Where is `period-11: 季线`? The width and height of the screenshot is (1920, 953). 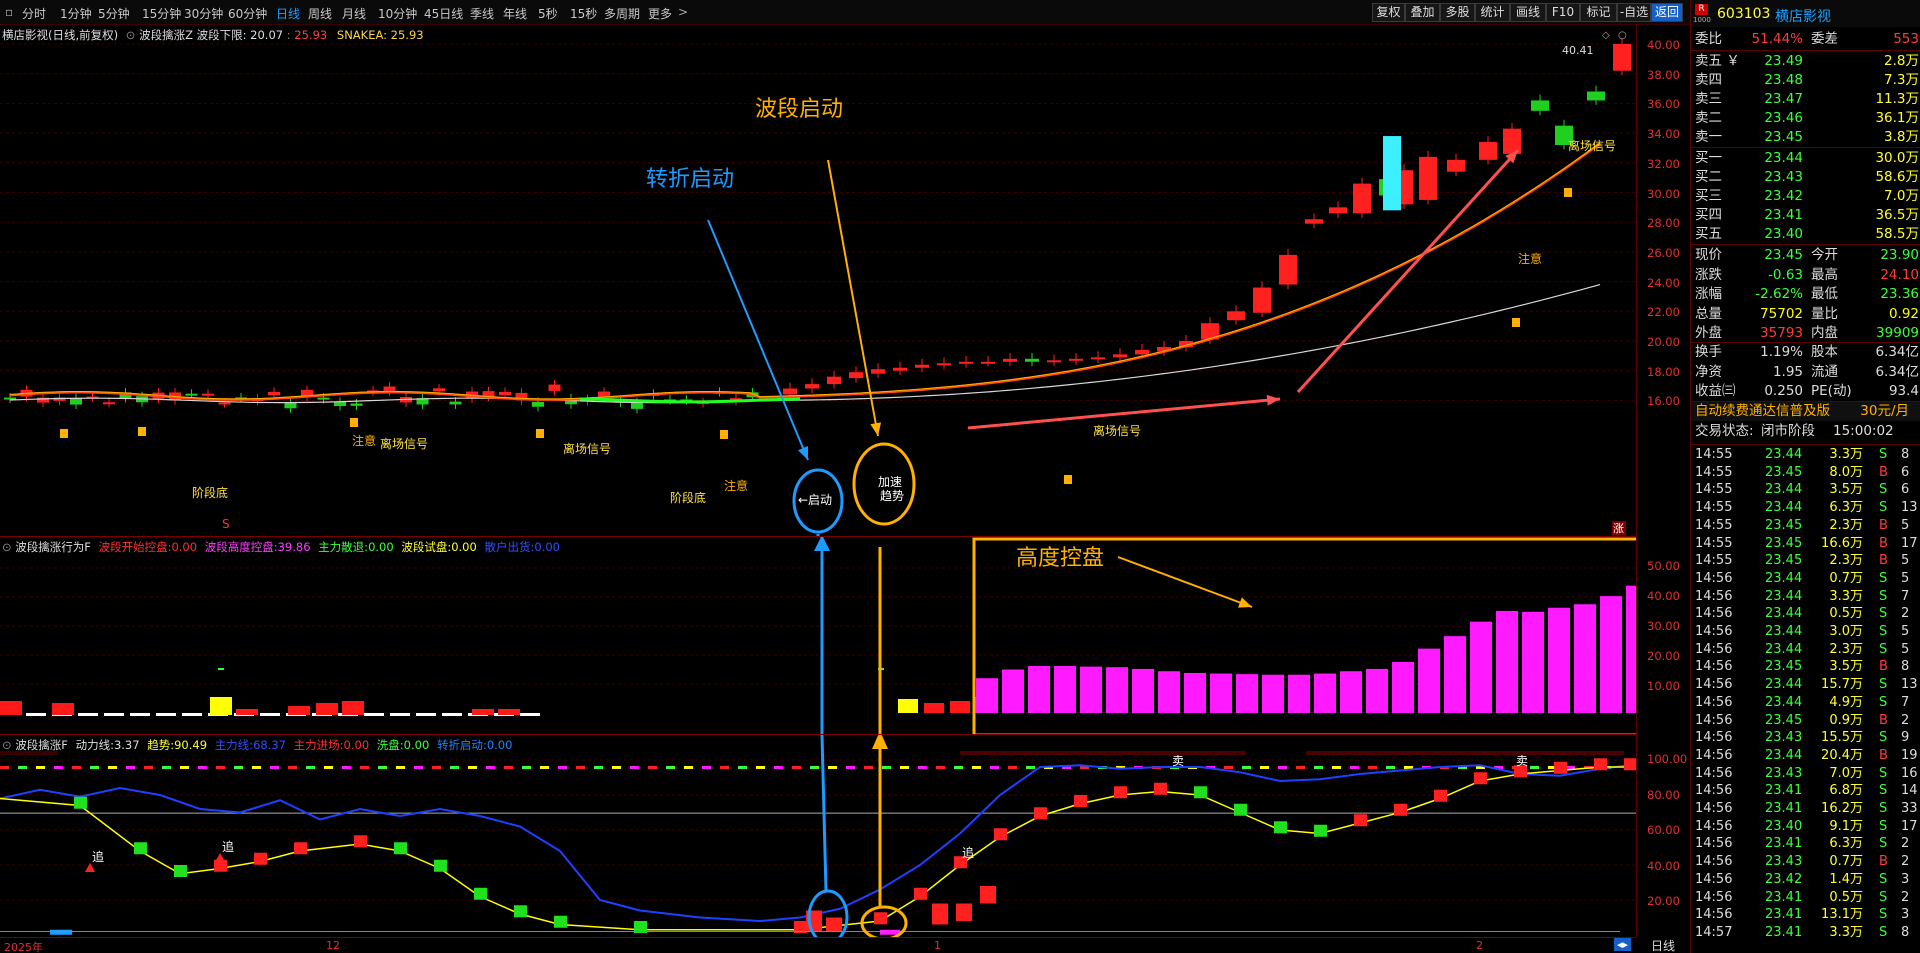 period-11: 季线 is located at coordinates (482, 13).